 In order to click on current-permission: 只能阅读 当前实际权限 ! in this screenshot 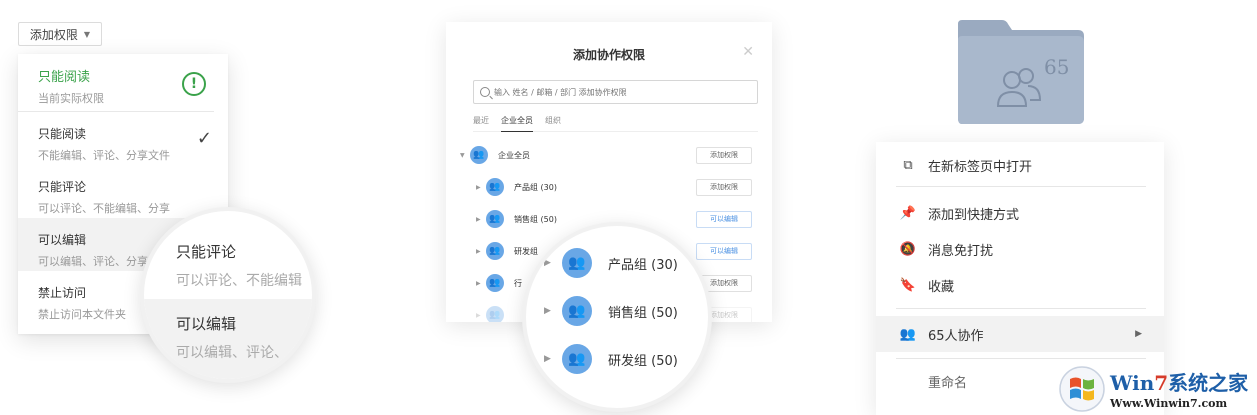, I will do `click(116, 83)`.